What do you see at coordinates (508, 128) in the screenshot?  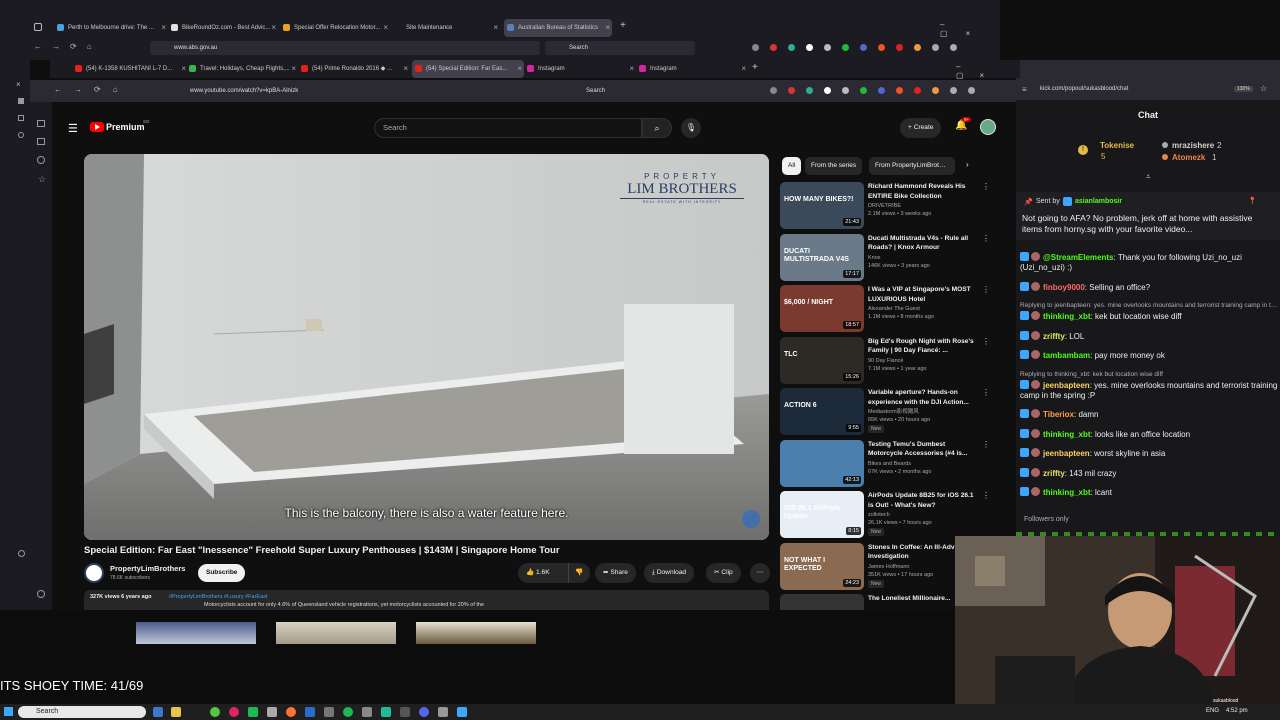 I see `yt-search-input: Search` at bounding box center [508, 128].